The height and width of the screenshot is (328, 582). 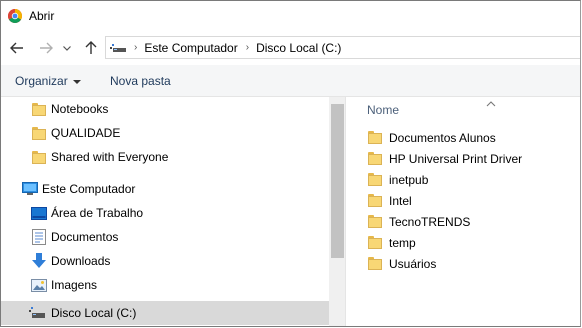 I want to click on chevron-down-icon, so click(x=67, y=48).